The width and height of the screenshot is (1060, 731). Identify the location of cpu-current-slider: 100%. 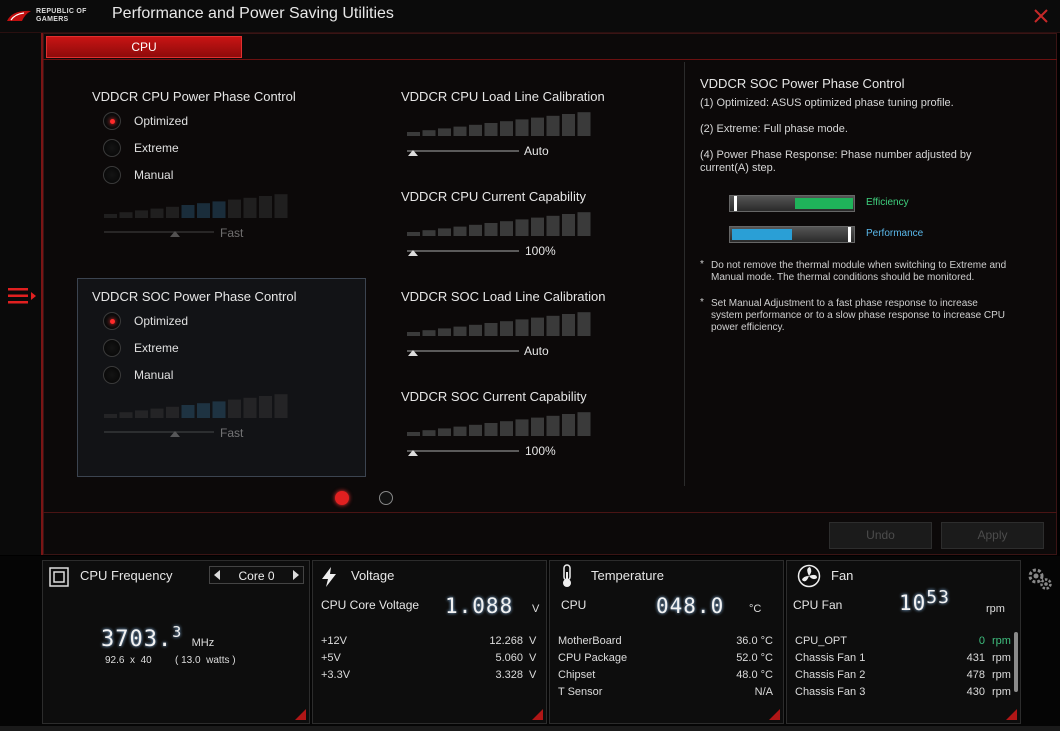
(502, 235).